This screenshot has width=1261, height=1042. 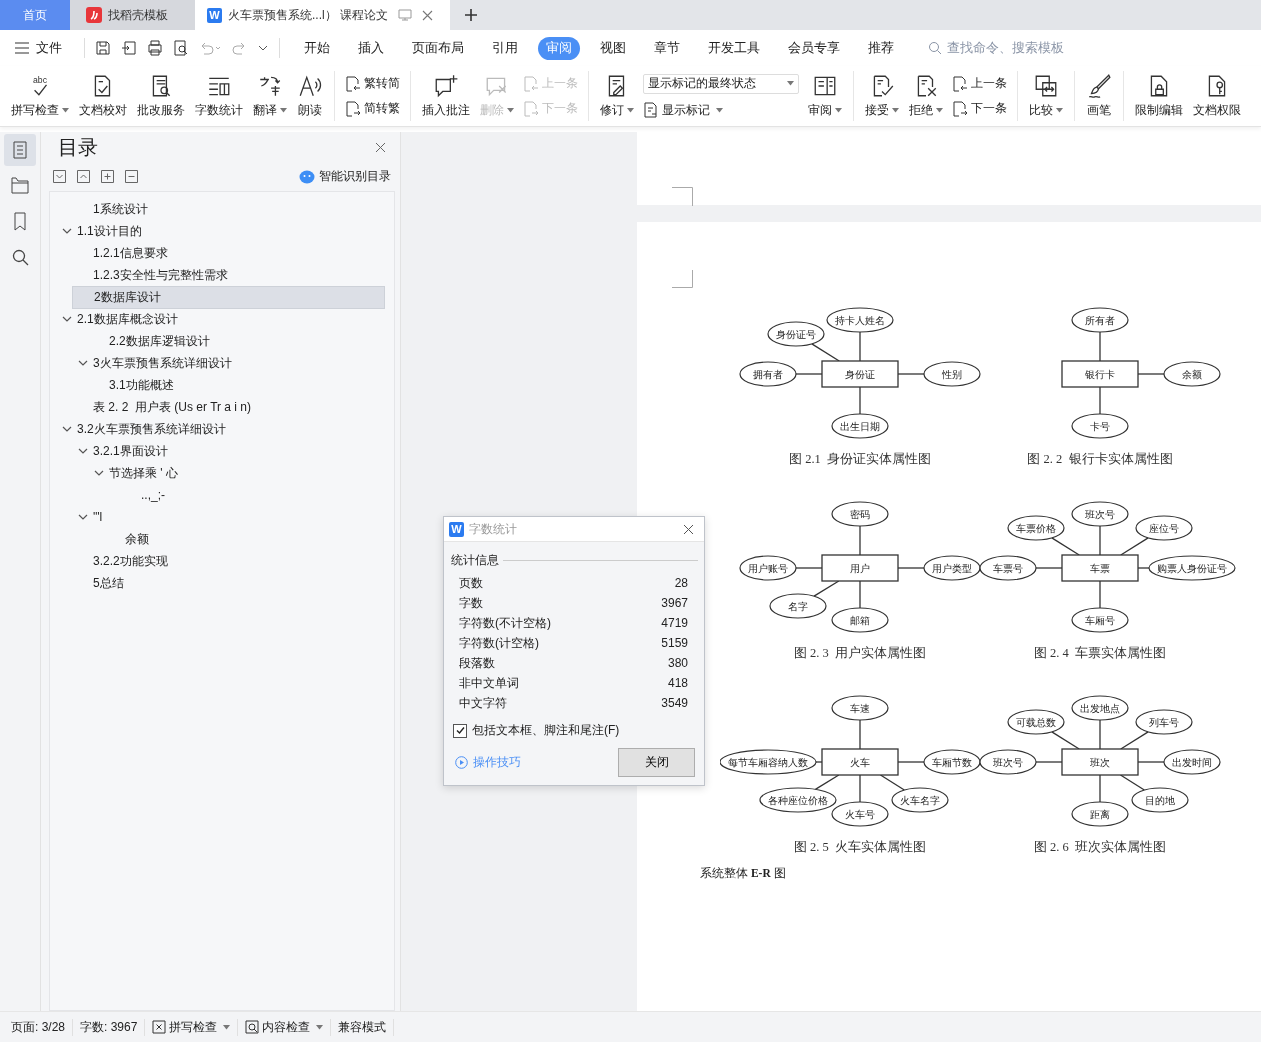 I want to click on document-tab: W 火车票预售系统...l） 课程论文, so click(x=322, y=15).